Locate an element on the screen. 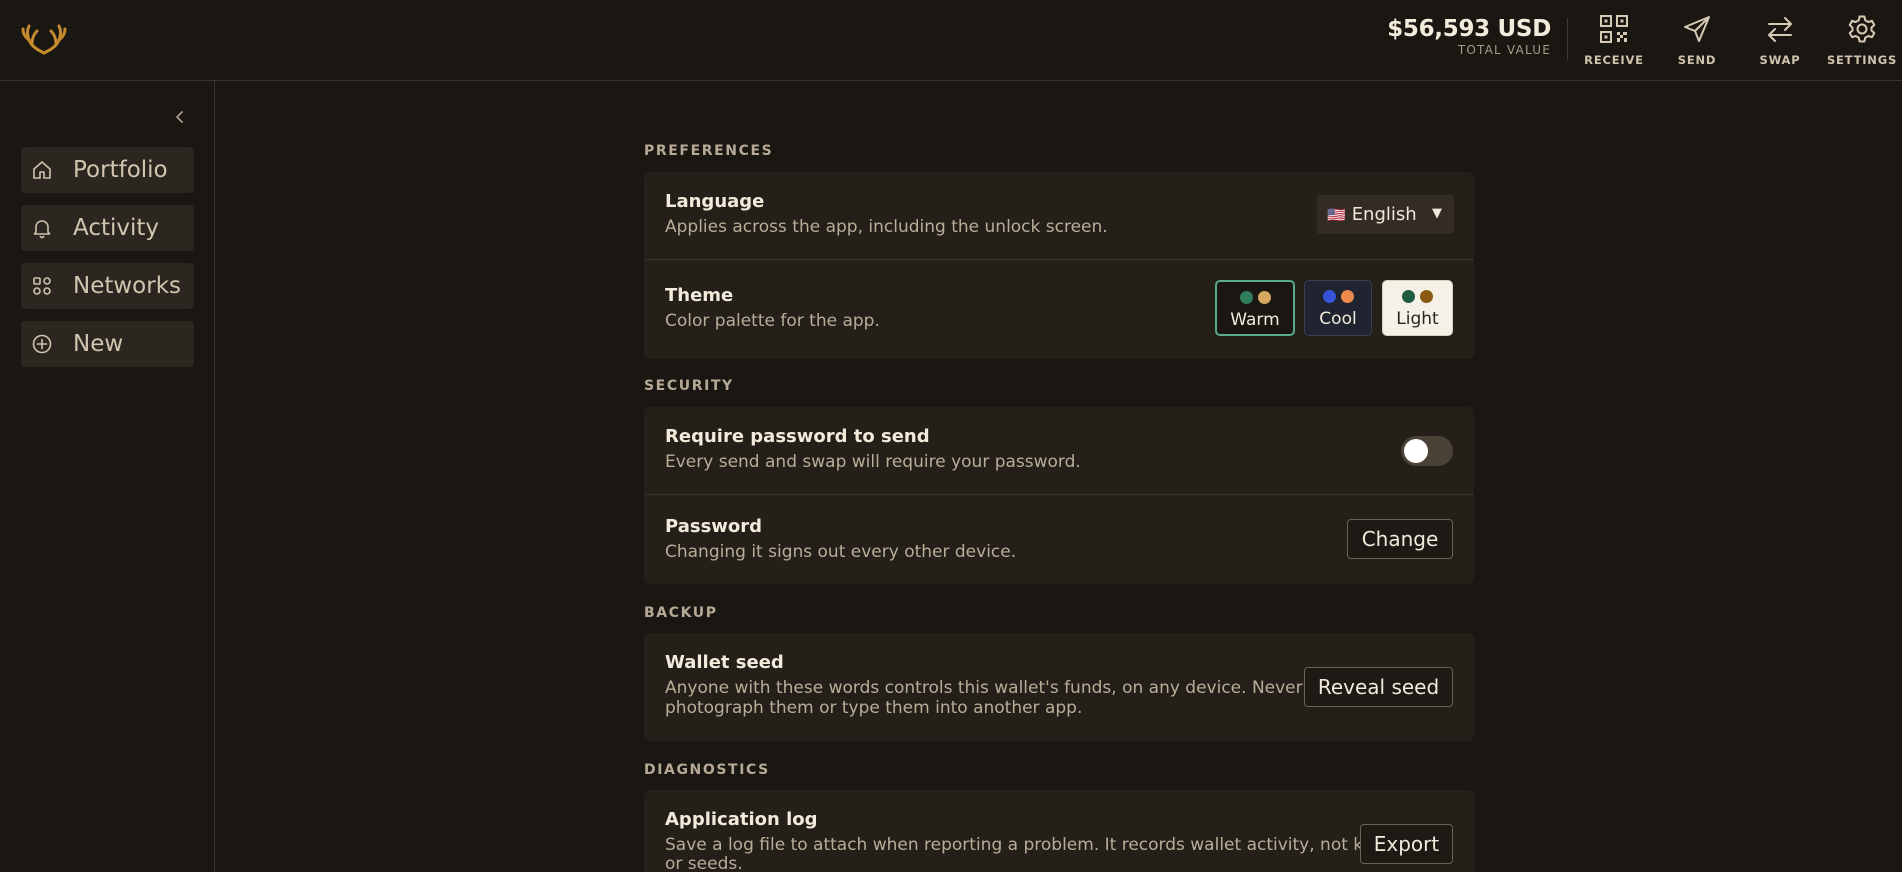  language-selected-value: English is located at coordinates (1384, 214).